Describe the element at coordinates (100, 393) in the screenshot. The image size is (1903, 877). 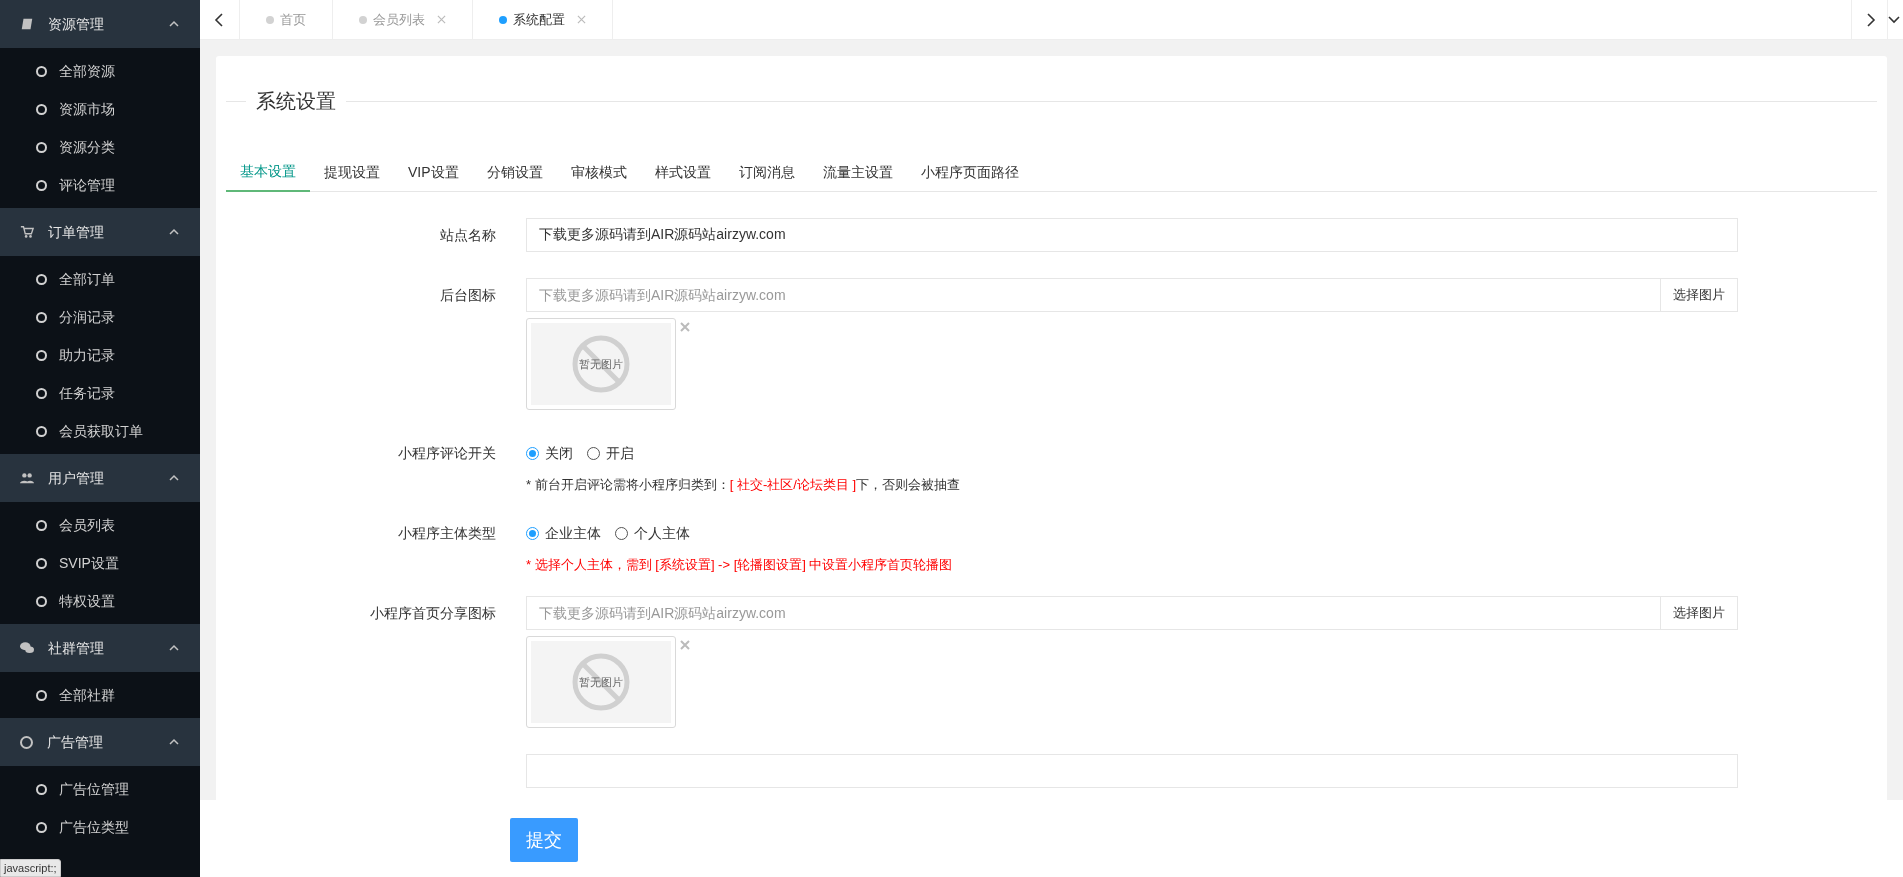
I see `sidebar-item: 任务记录` at that location.